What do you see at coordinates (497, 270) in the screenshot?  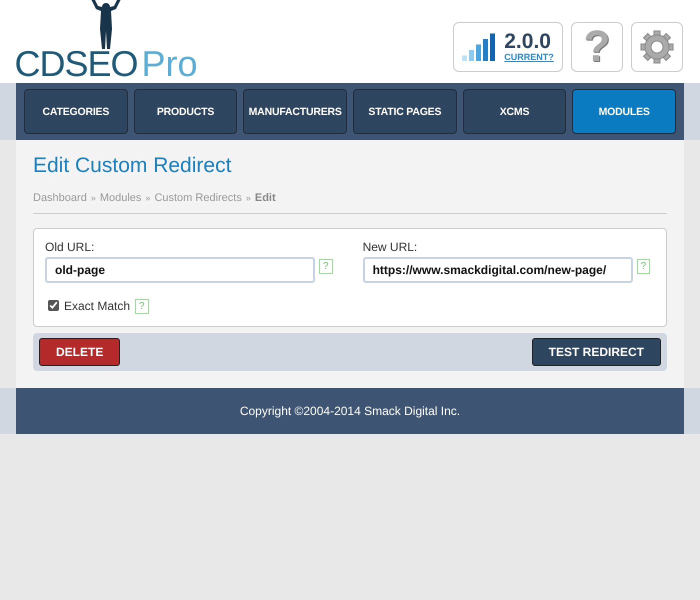 I see `url-input: https://www.smackdigital.com/new-page/` at bounding box center [497, 270].